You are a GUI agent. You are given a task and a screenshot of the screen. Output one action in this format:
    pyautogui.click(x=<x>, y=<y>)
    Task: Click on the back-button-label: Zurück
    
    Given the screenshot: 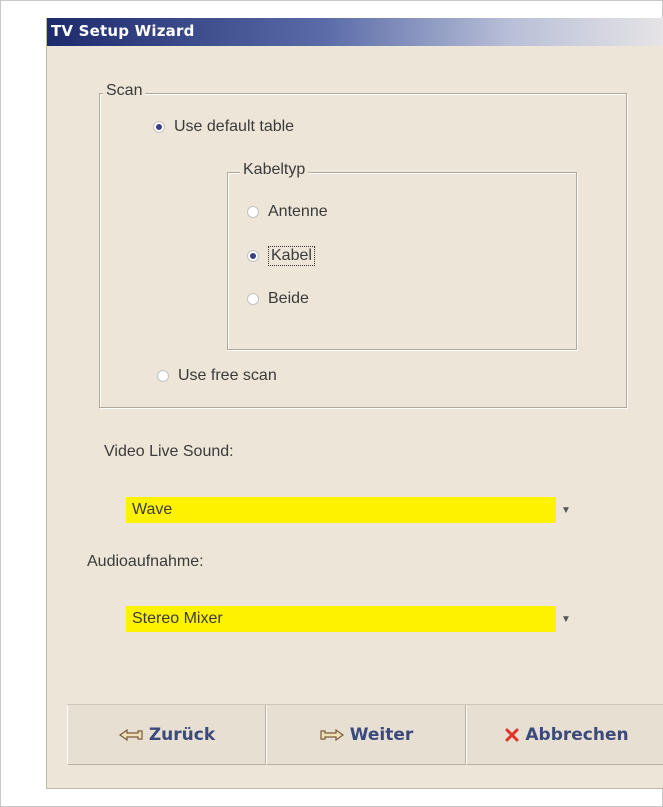 What is the action you would take?
    pyautogui.click(x=182, y=734)
    